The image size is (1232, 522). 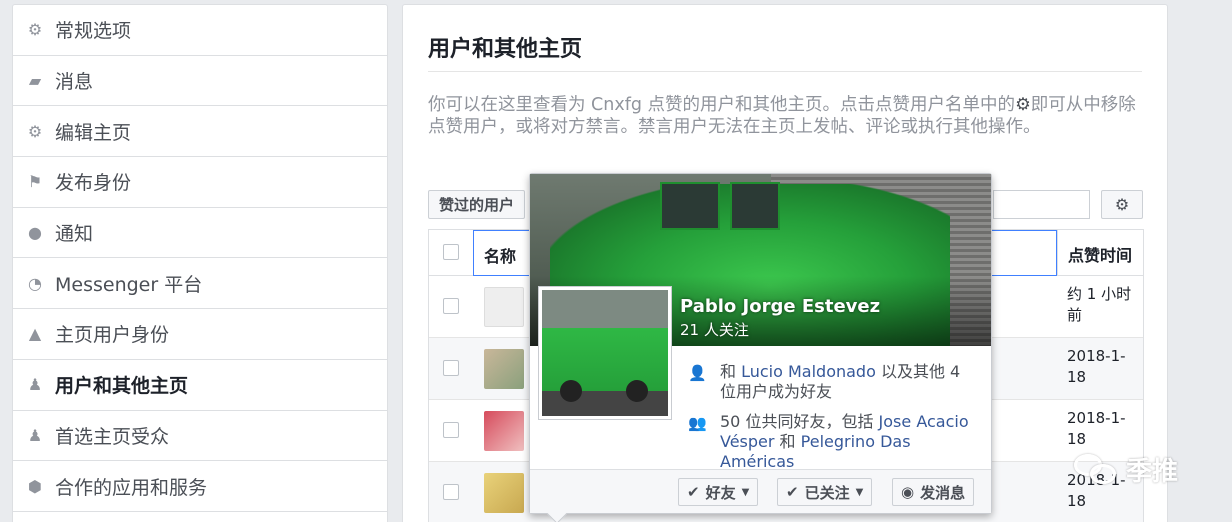 I want to click on column-header-time: 点赞时间, so click(x=1101, y=253).